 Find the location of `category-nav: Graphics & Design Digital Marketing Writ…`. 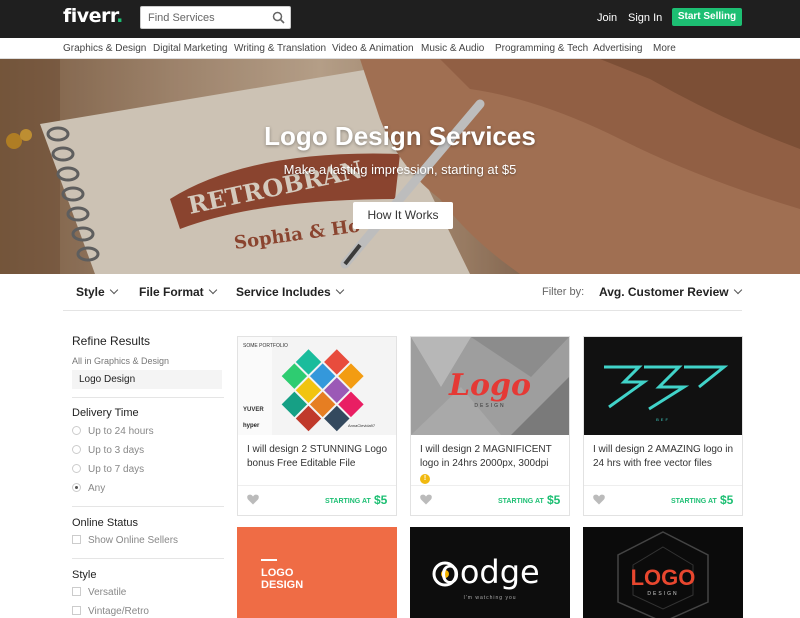

category-nav: Graphics & Design Digital Marketing Writ… is located at coordinates (400, 48).